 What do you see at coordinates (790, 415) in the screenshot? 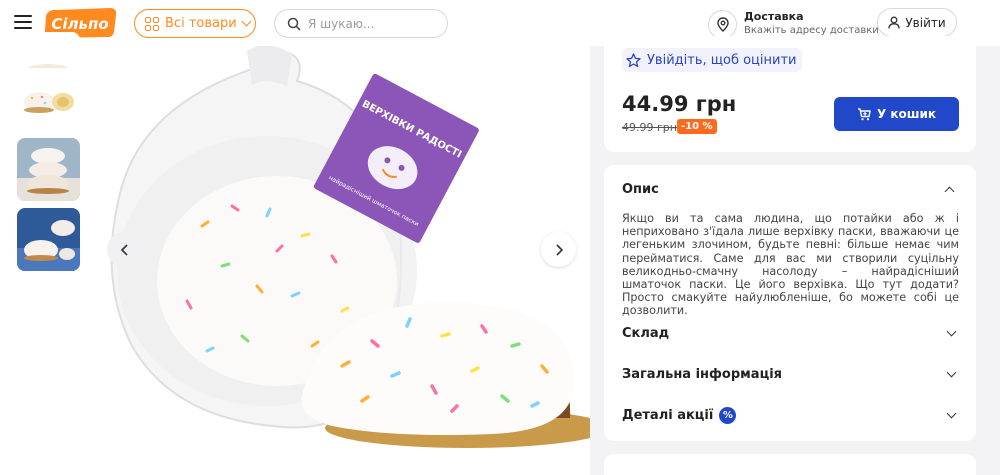
I see `accordion-promo-details: Деталі акції%` at bounding box center [790, 415].